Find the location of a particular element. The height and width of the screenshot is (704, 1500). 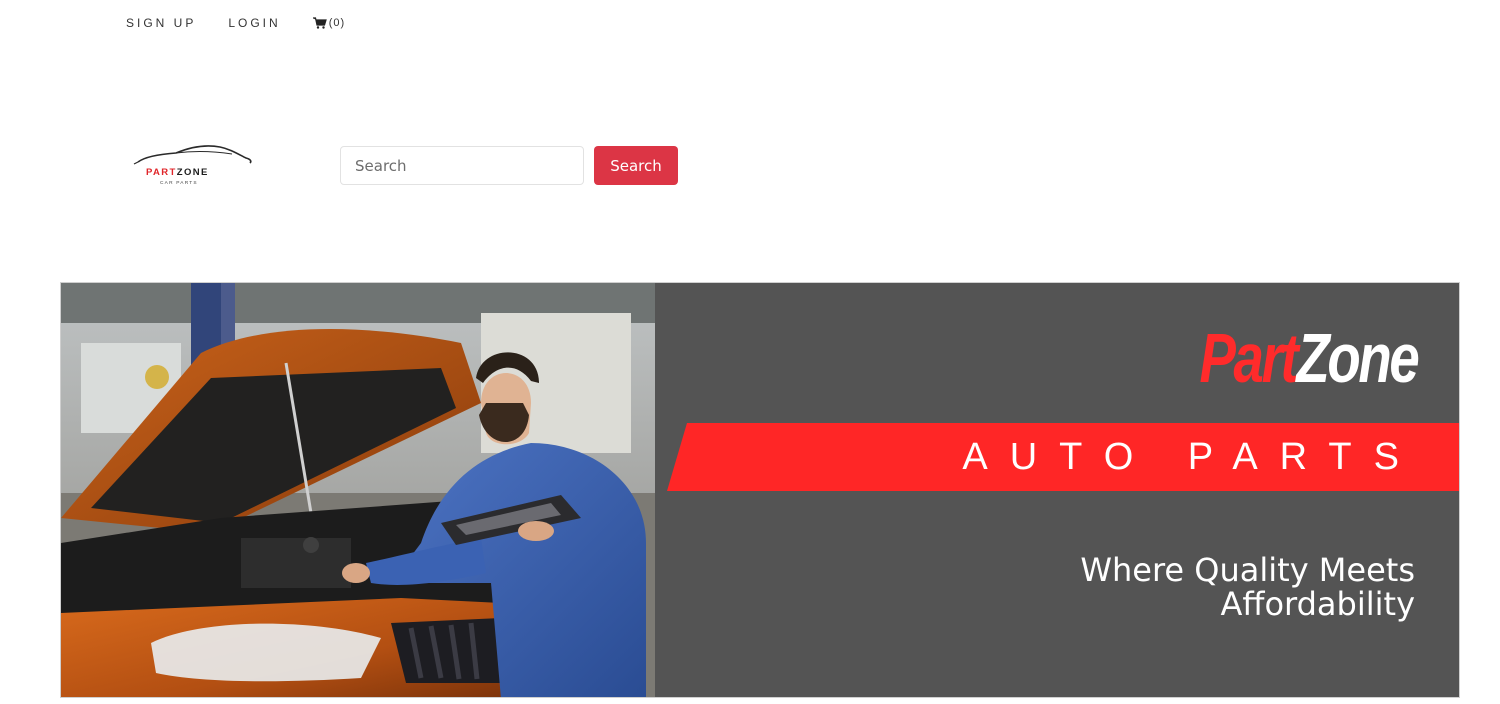

hero-brand-part1: Part is located at coordinates (1248, 358).